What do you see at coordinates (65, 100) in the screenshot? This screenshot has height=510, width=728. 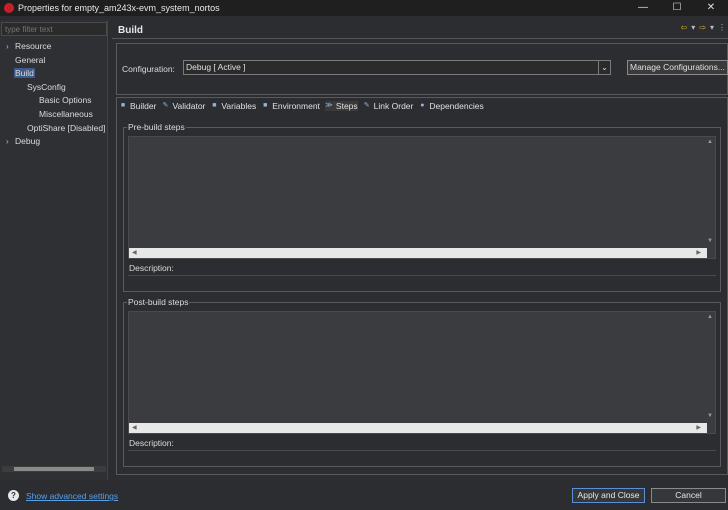 I see `sidebar-item-label: Basic Options` at bounding box center [65, 100].